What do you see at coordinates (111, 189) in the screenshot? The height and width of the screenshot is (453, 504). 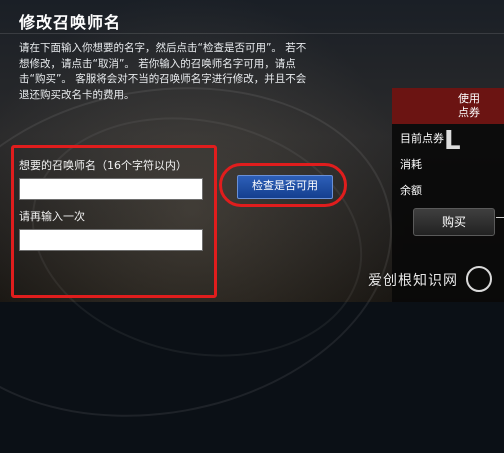 I see `summoner-name-input` at bounding box center [111, 189].